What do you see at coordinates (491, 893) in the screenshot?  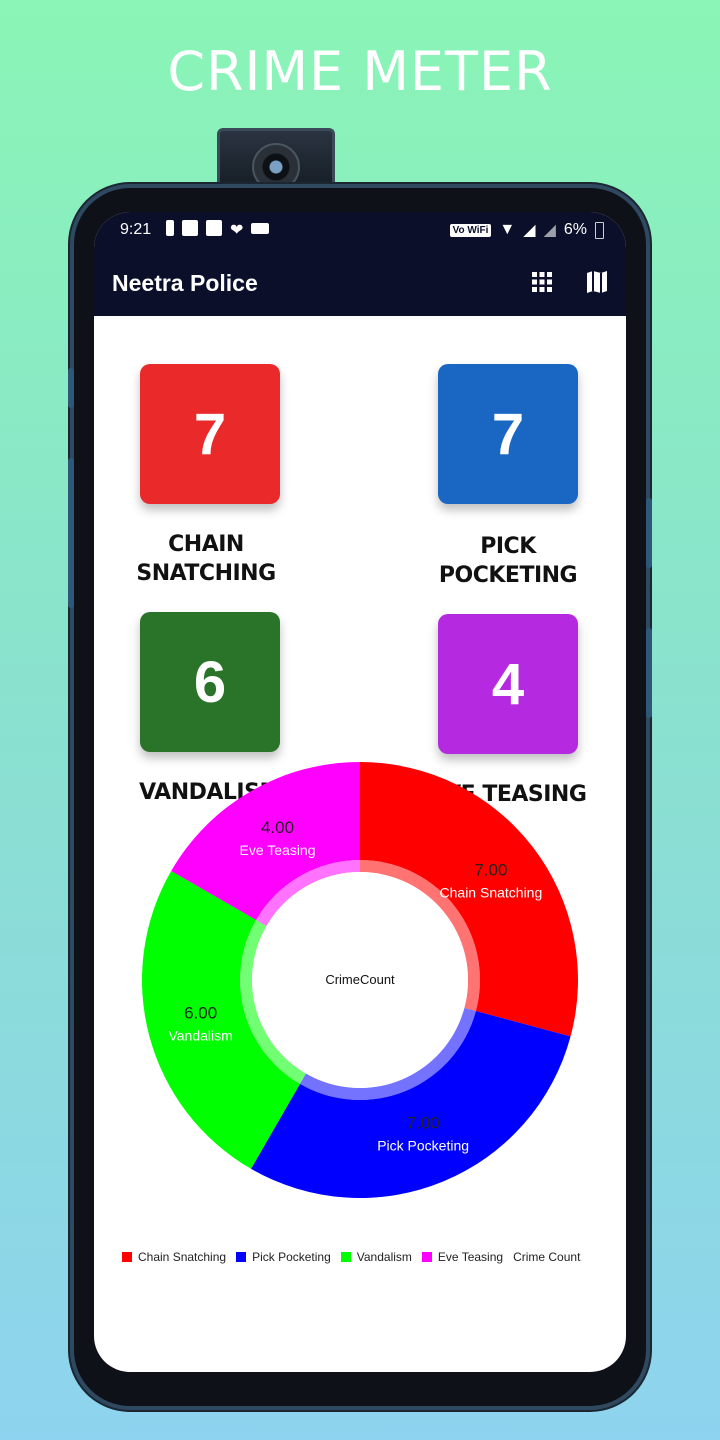 I see `slice-category-label: Chain Snatching` at bounding box center [491, 893].